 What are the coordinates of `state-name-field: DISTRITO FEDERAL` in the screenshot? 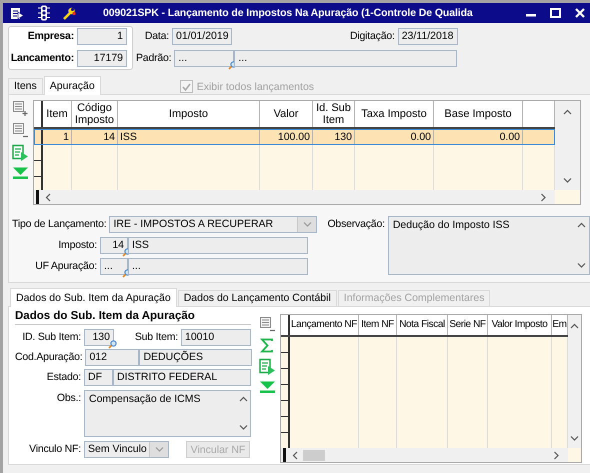 It's located at (182, 377).